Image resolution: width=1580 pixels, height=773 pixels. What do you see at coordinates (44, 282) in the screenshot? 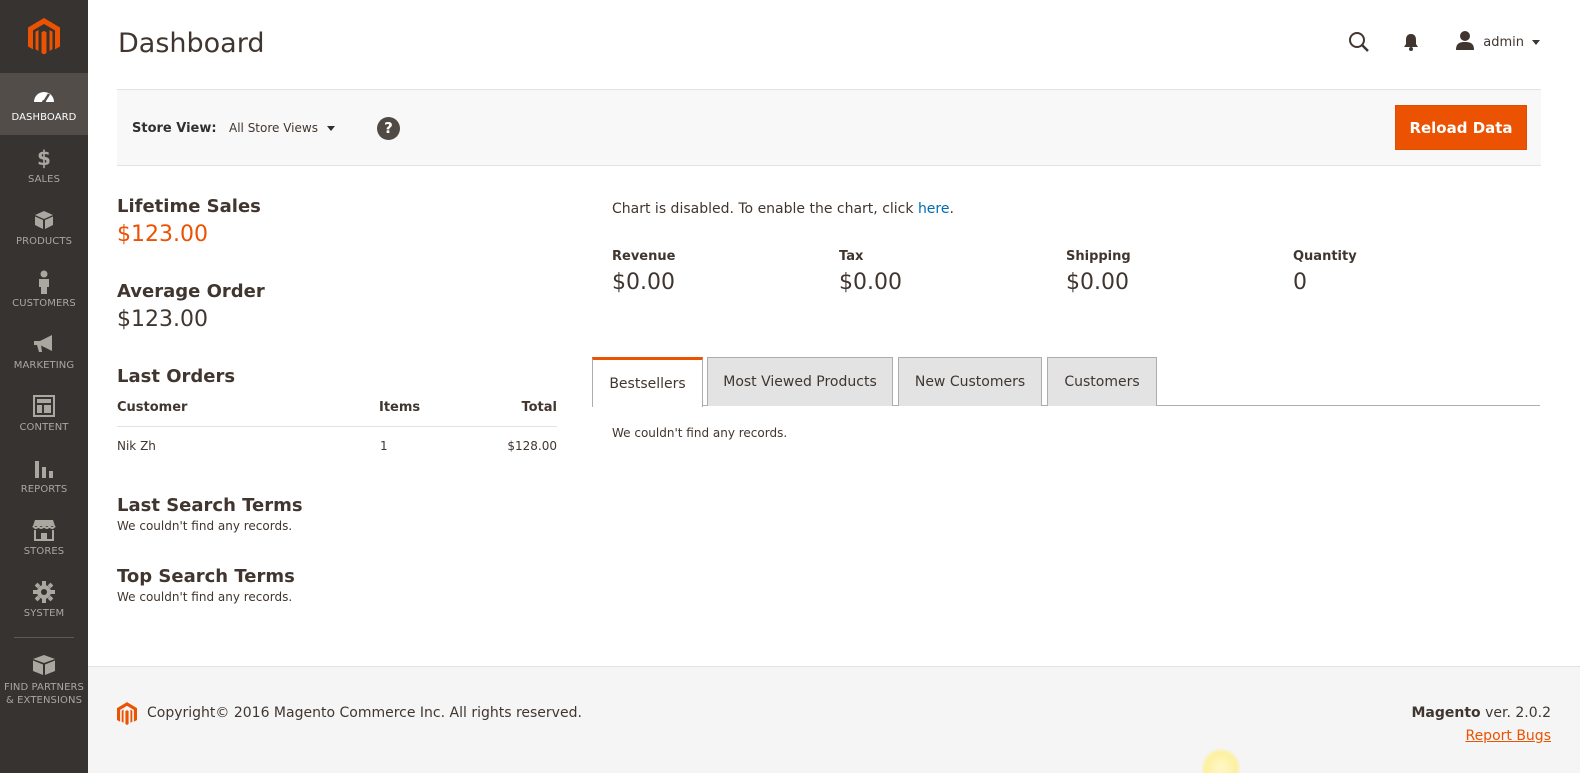
I see `person-icon` at bounding box center [44, 282].